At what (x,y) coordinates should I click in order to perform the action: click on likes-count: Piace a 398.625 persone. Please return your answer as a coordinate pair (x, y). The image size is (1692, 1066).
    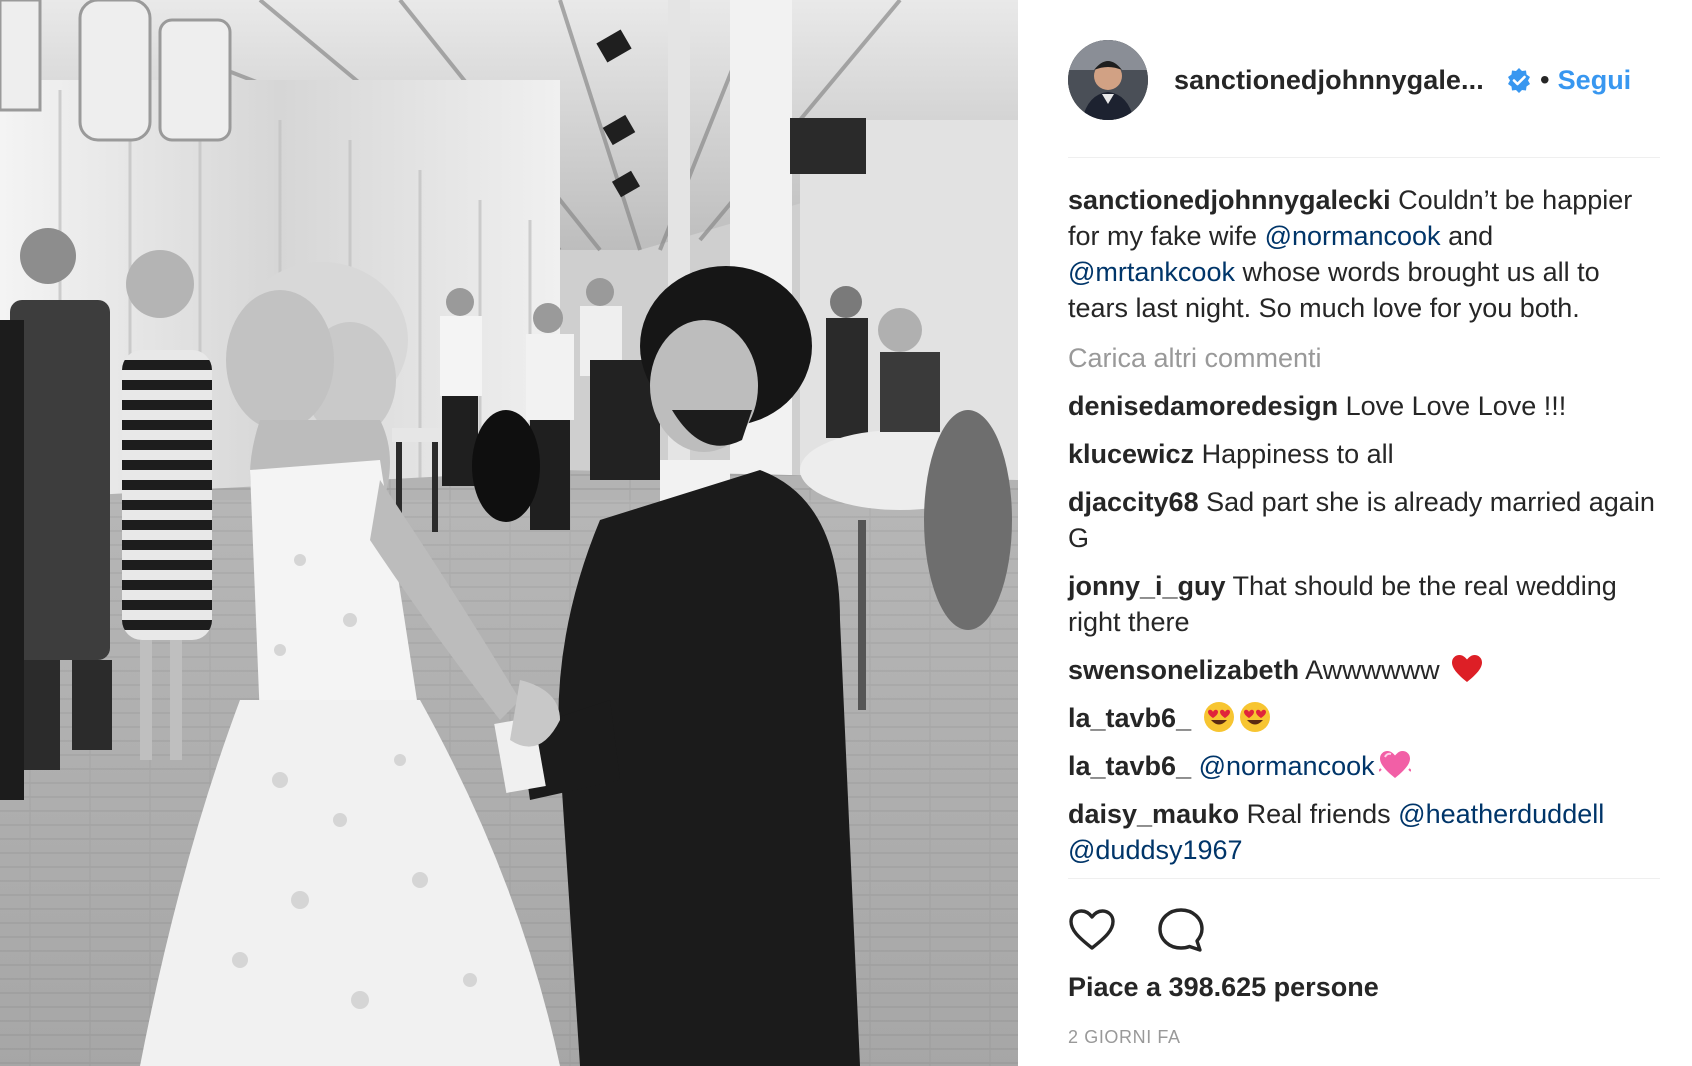
    Looking at the image, I should click on (1223, 987).